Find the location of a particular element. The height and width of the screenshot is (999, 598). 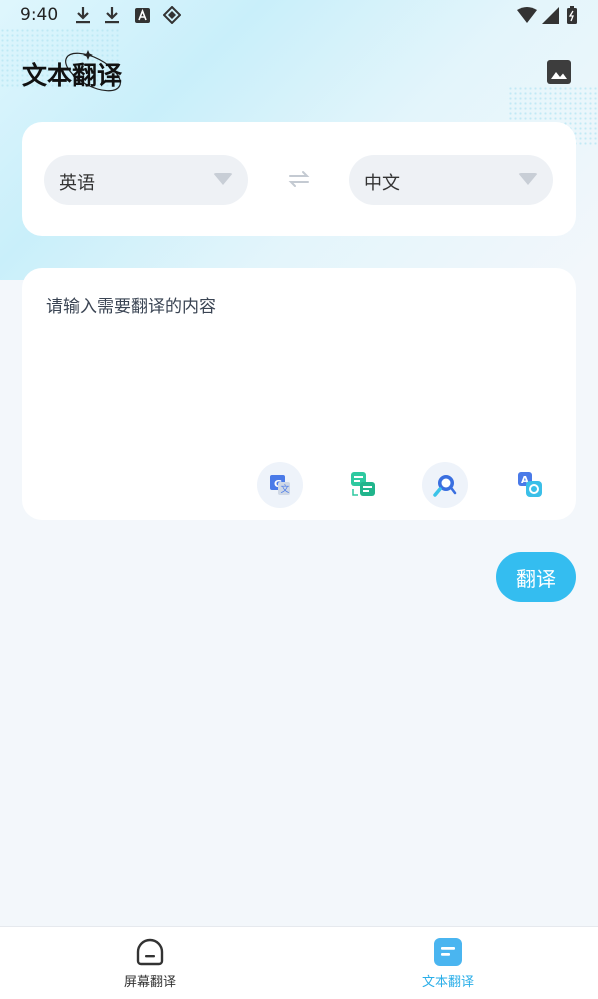

search-translate-icon is located at coordinates (445, 485).